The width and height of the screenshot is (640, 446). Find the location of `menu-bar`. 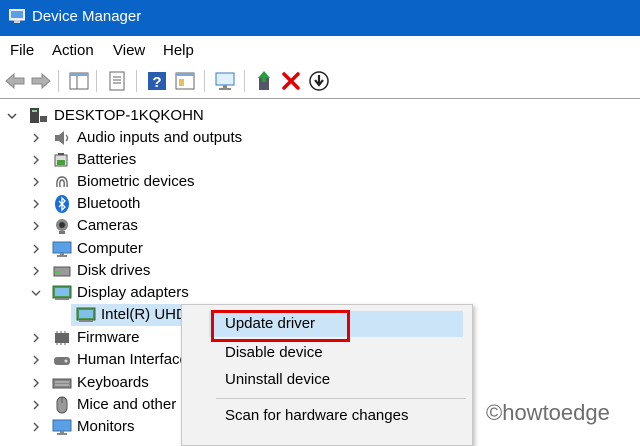

menu-bar is located at coordinates (320, 50).